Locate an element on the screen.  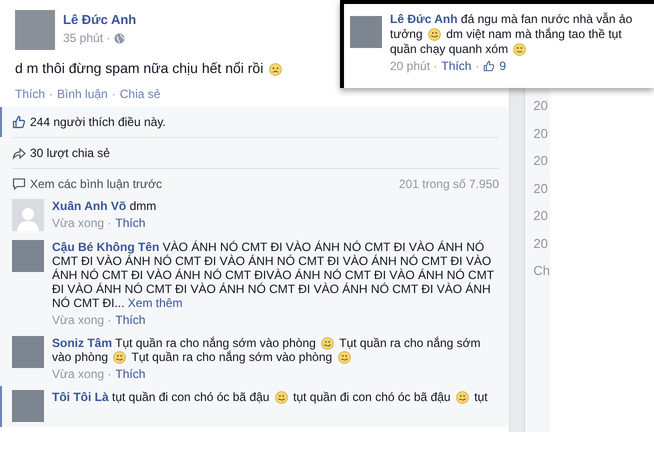
comment-text: Soniz Tâm Tụt quần ra cho nắng sớm vào phòng Tụt quần ra cho nắng sớm vào phòng Tụt quần ra cho nắng sớm vào phòng is located at coordinates (267, 350).